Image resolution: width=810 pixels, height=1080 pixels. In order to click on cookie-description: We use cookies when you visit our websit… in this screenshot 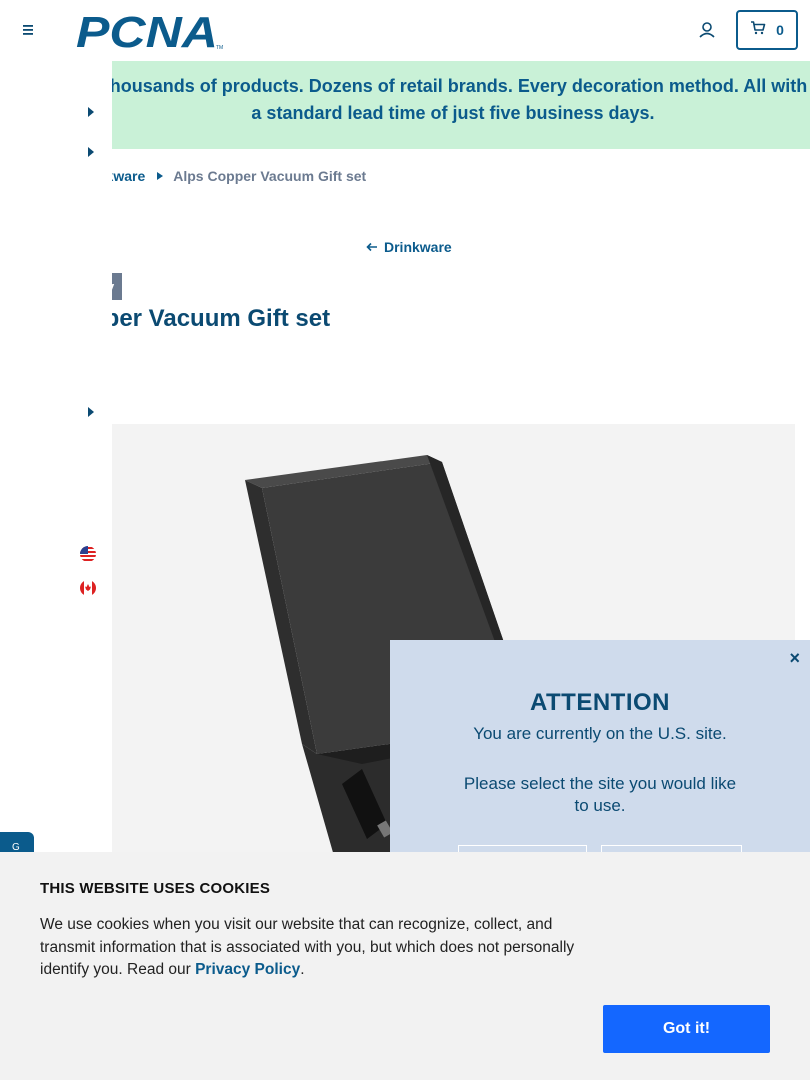, I will do `click(307, 947)`.